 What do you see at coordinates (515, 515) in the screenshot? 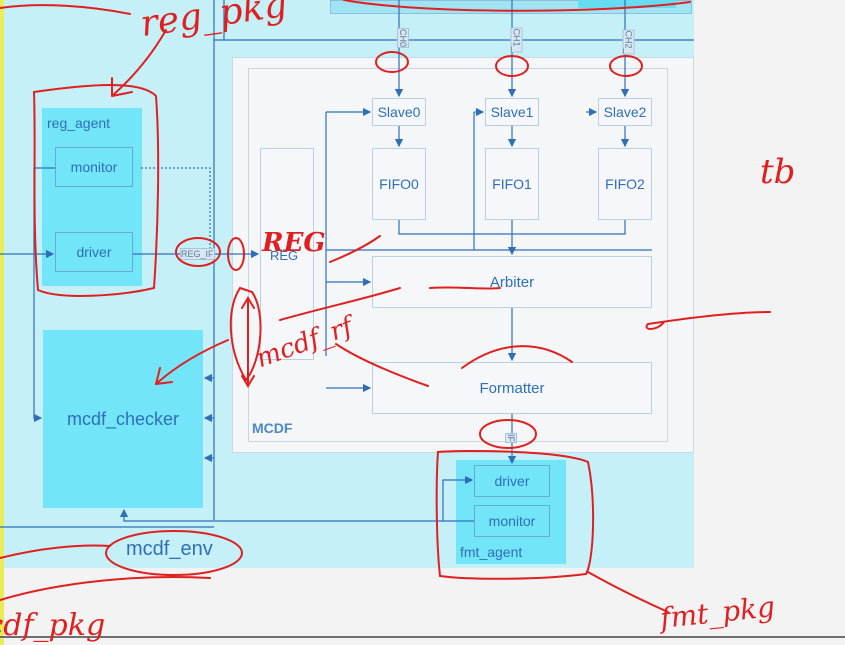
I see `annotation-loop-fmt-agent` at bounding box center [515, 515].